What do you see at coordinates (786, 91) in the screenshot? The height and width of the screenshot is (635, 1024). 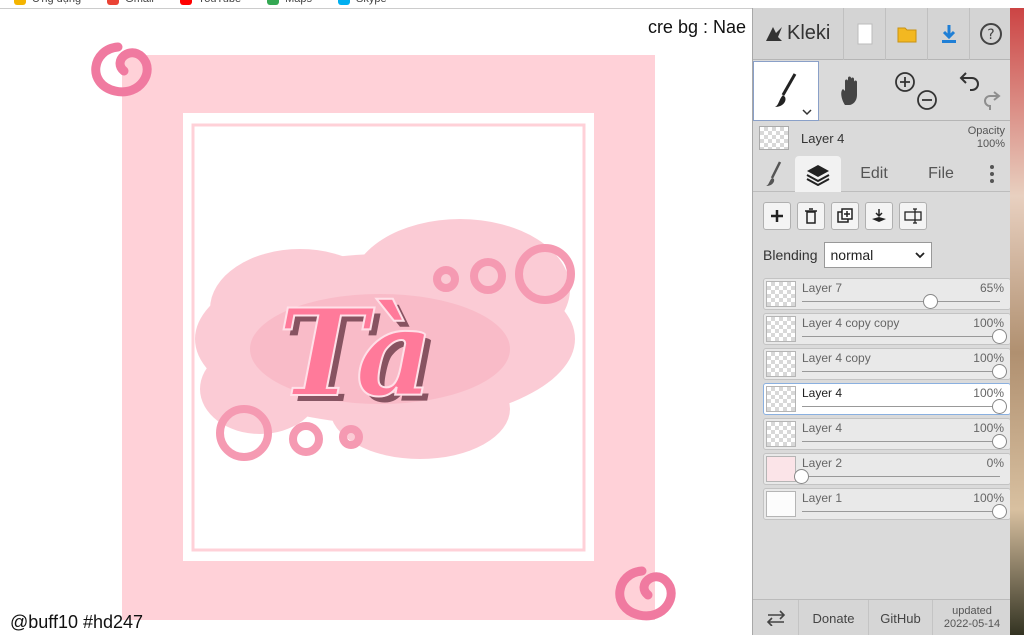 I see `brush-tool-button` at bounding box center [786, 91].